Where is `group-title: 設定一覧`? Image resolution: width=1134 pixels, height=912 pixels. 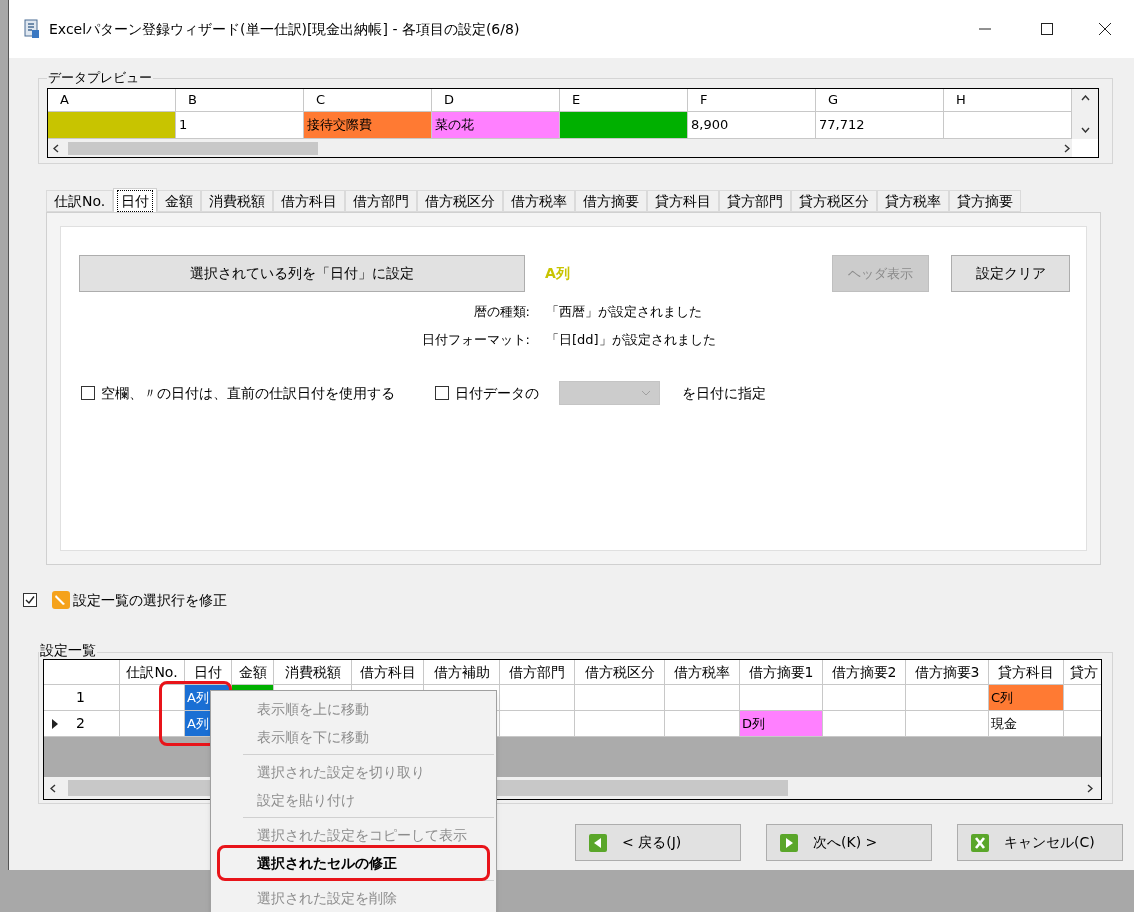 group-title: 設定一覧 is located at coordinates (68, 650).